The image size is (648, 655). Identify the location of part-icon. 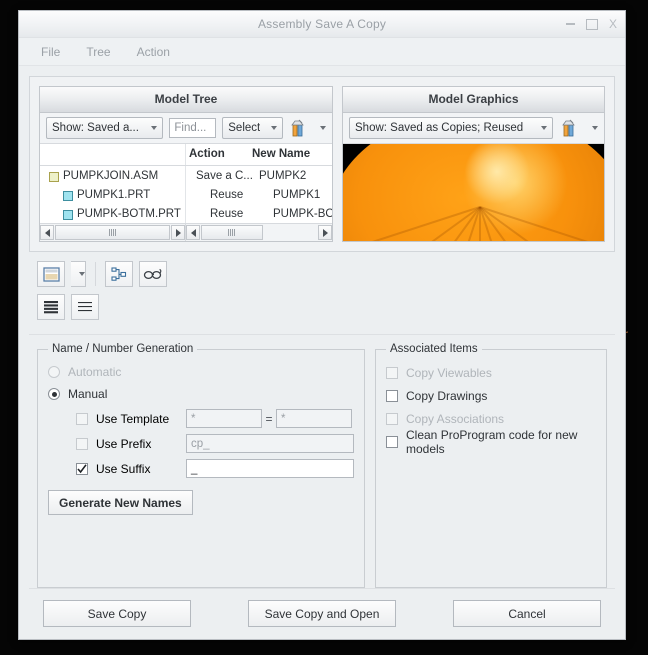
(68, 214).